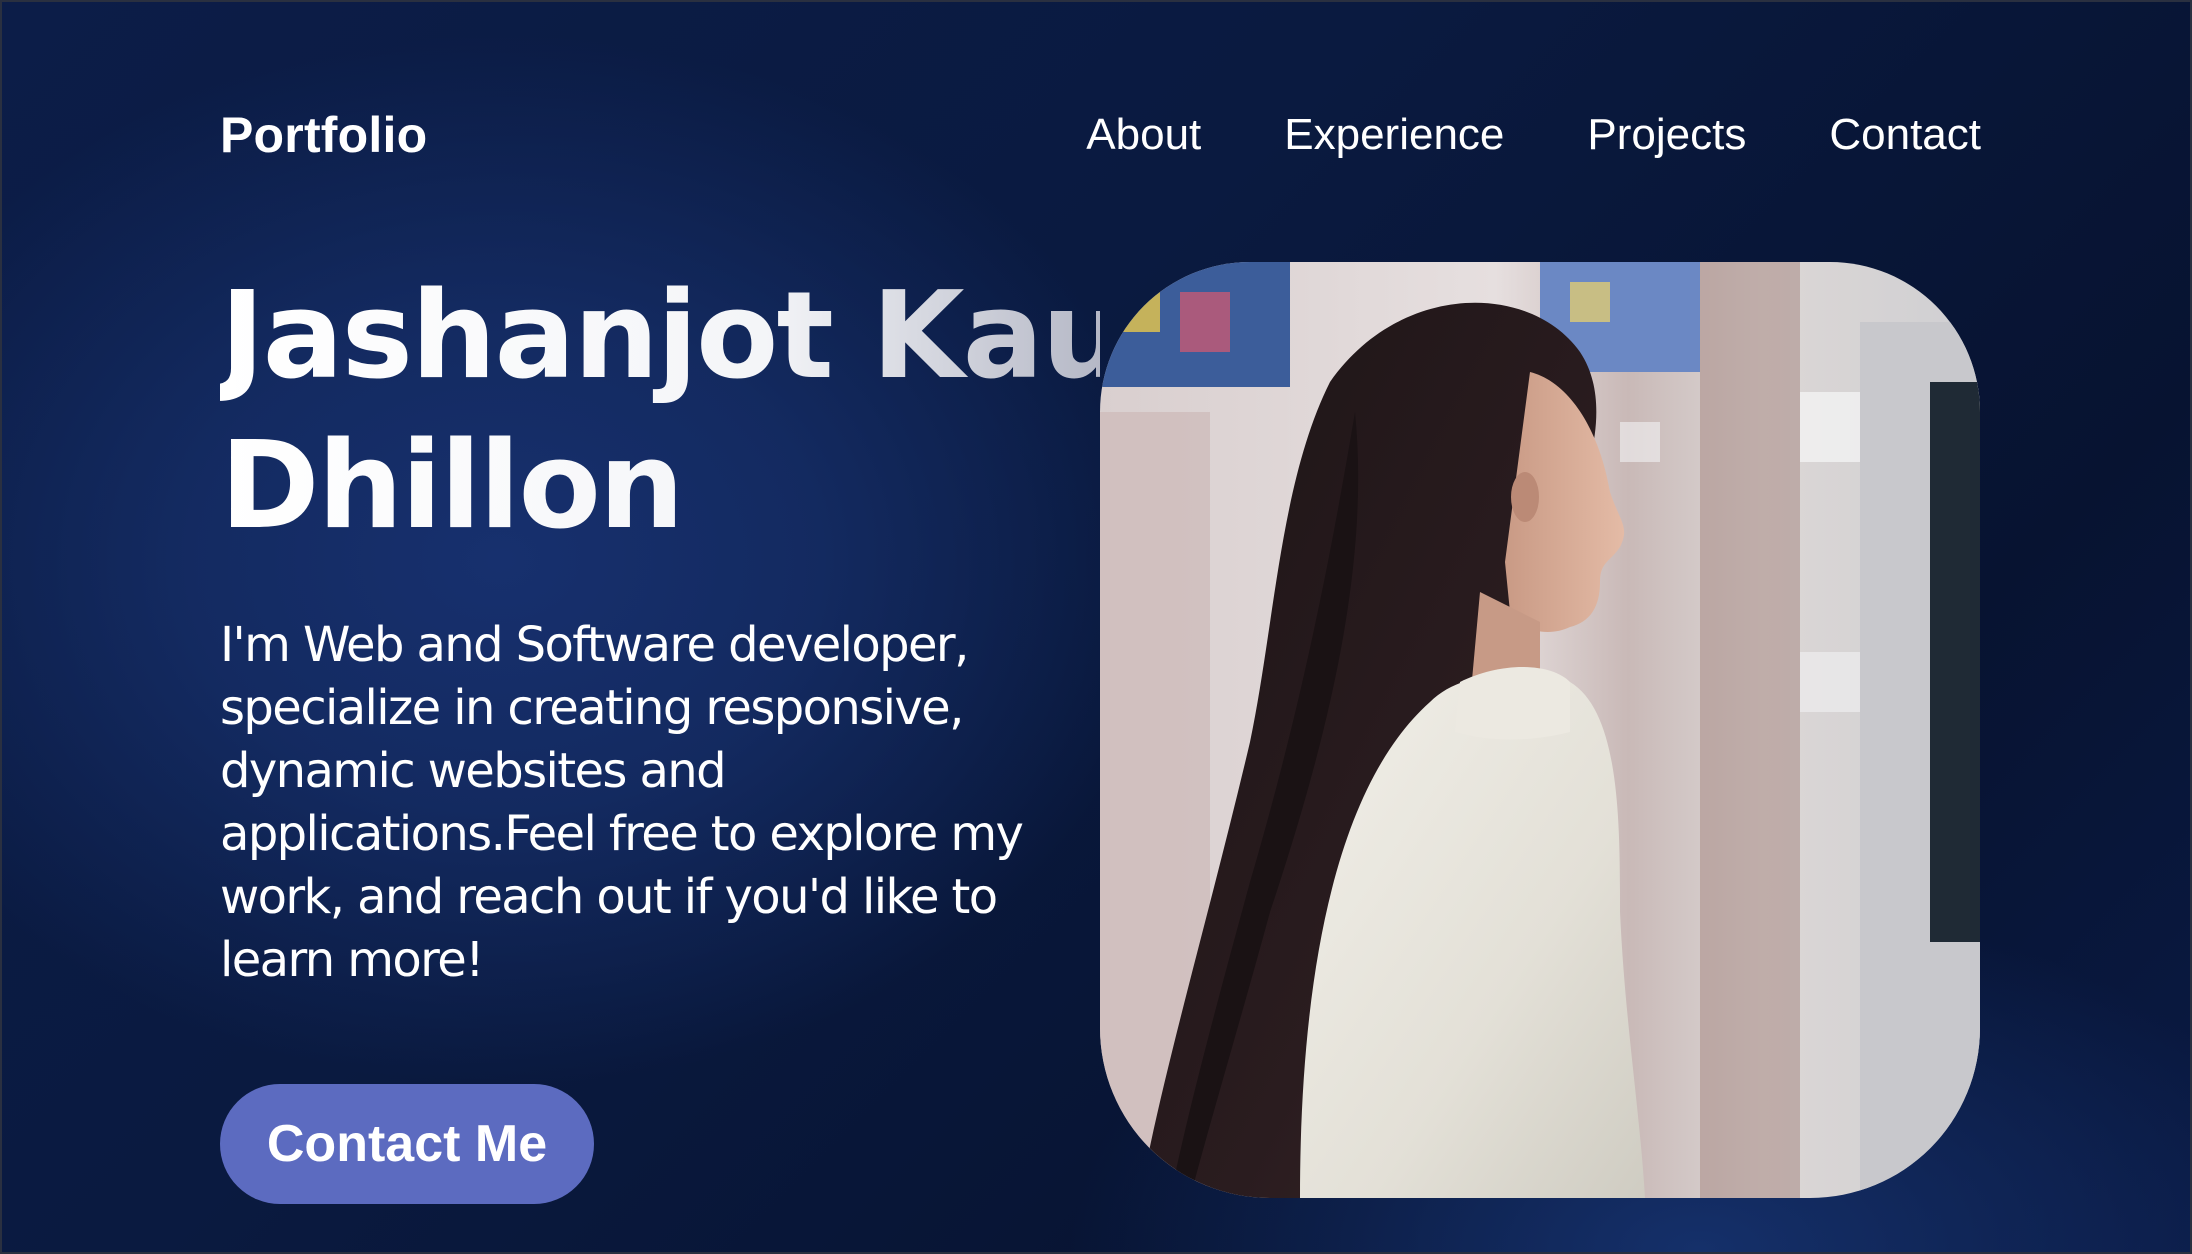 This screenshot has width=2192, height=1254. I want to click on nav-link-experience: Experience, so click(1394, 135).